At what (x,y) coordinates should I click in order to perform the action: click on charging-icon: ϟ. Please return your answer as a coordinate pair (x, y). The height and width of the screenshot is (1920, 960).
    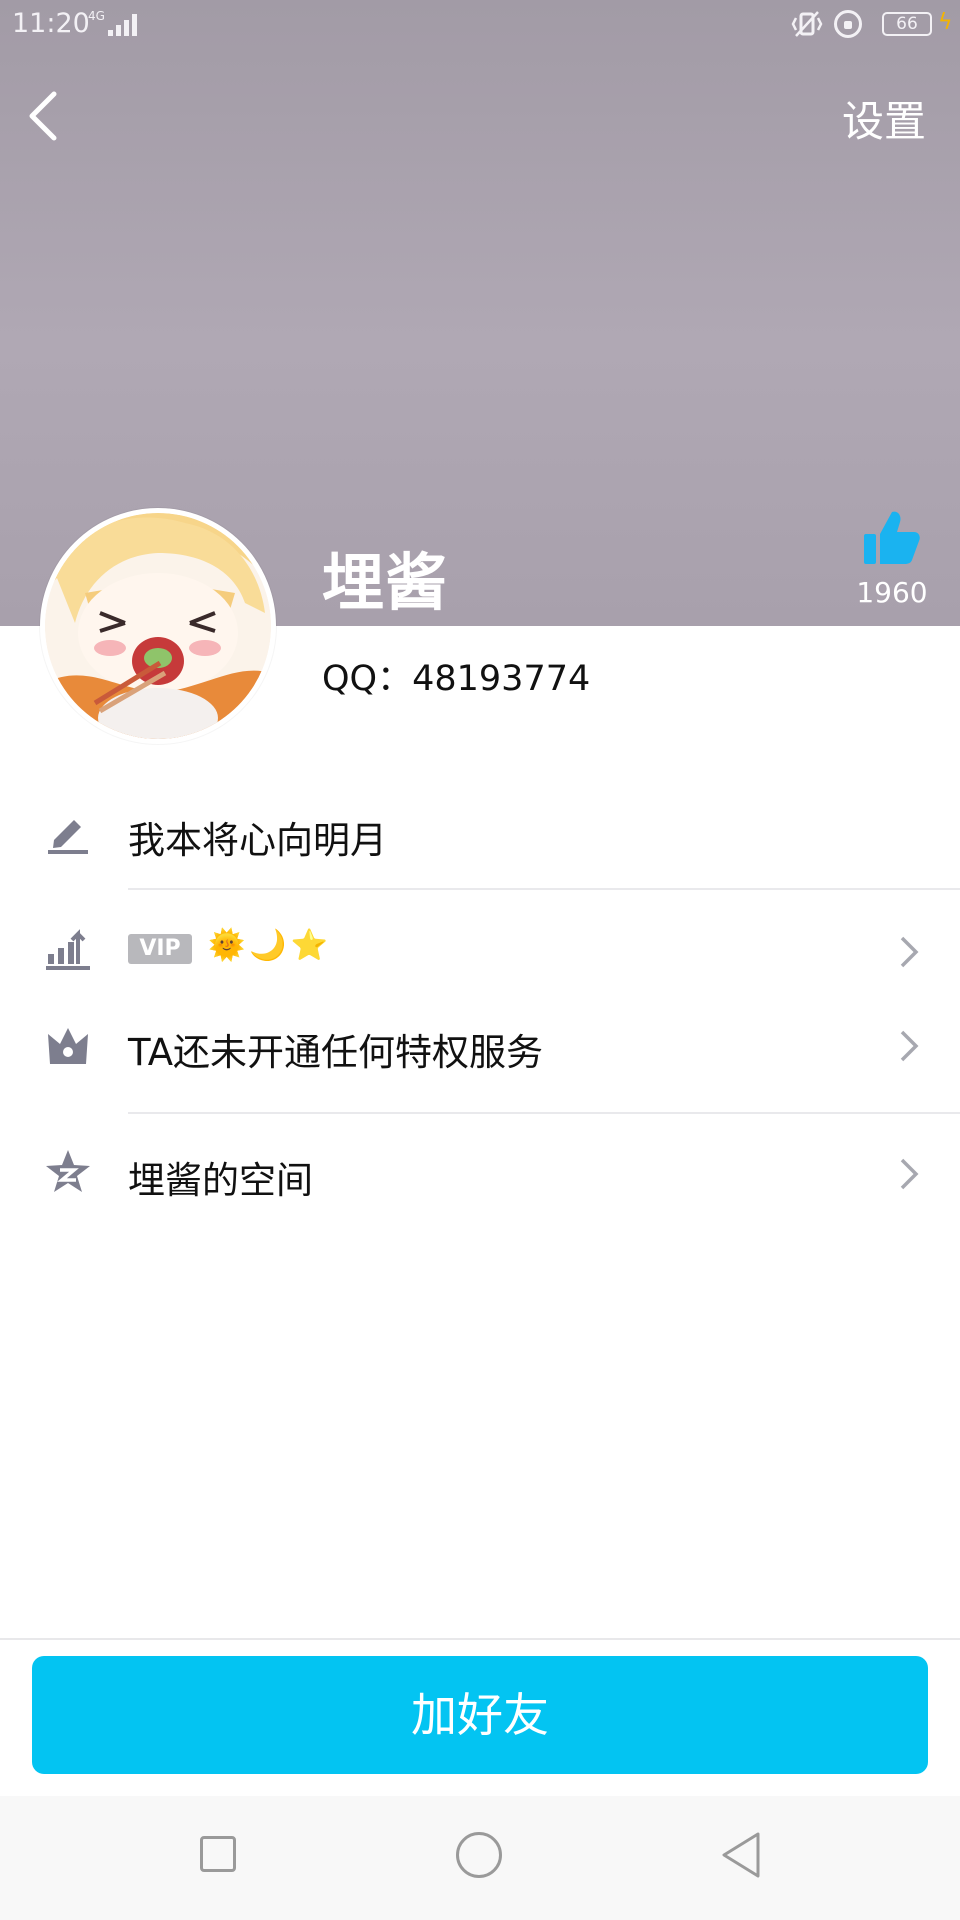
    Looking at the image, I should click on (945, 22).